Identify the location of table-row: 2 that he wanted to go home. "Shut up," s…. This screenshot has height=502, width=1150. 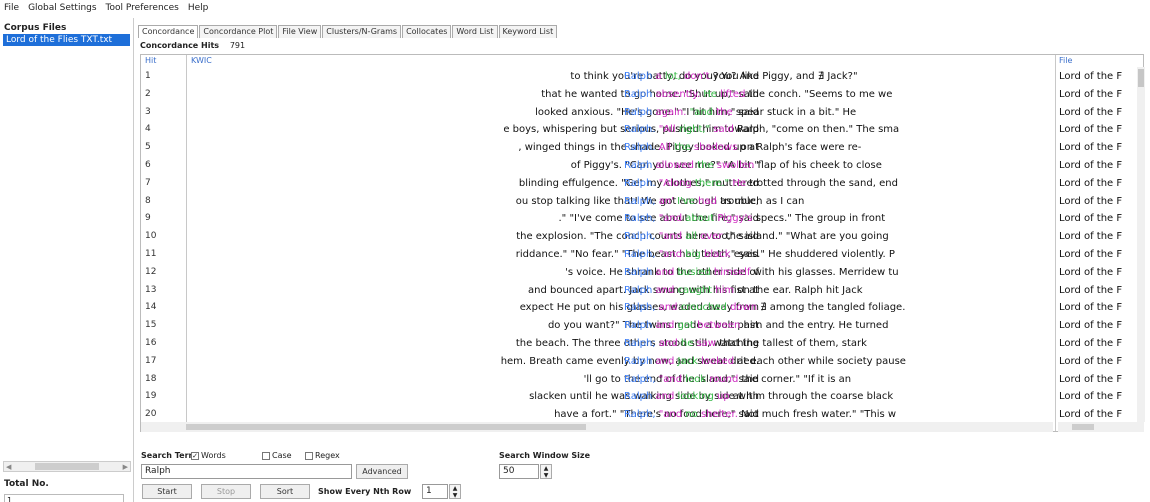
(642, 96).